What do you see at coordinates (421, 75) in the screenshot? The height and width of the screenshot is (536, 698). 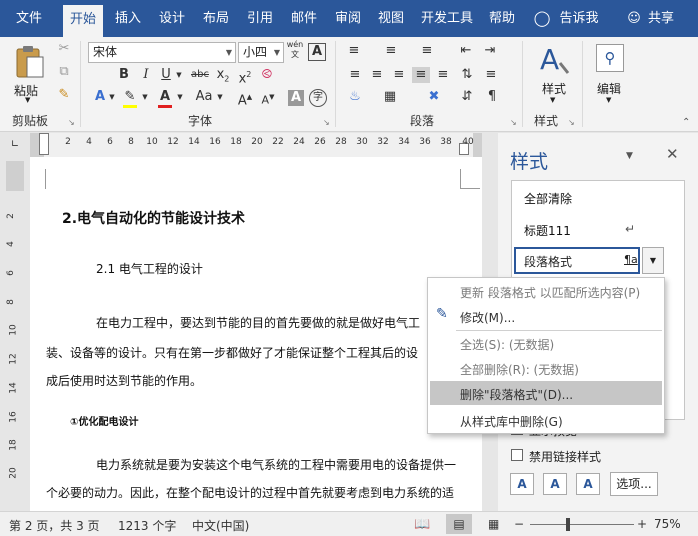 I see `justify-icon: ≡` at bounding box center [421, 75].